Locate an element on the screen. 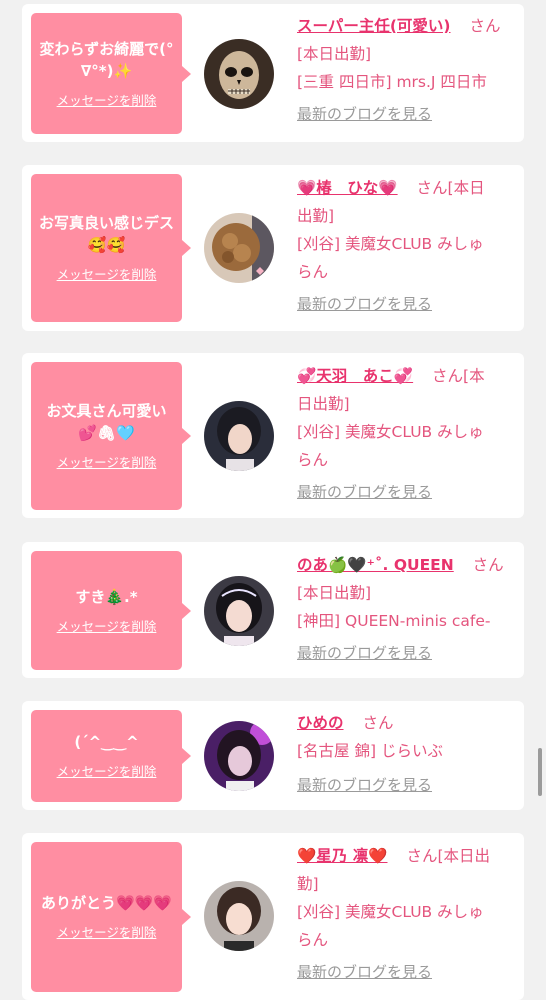  skull-mask-icon is located at coordinates (239, 74).